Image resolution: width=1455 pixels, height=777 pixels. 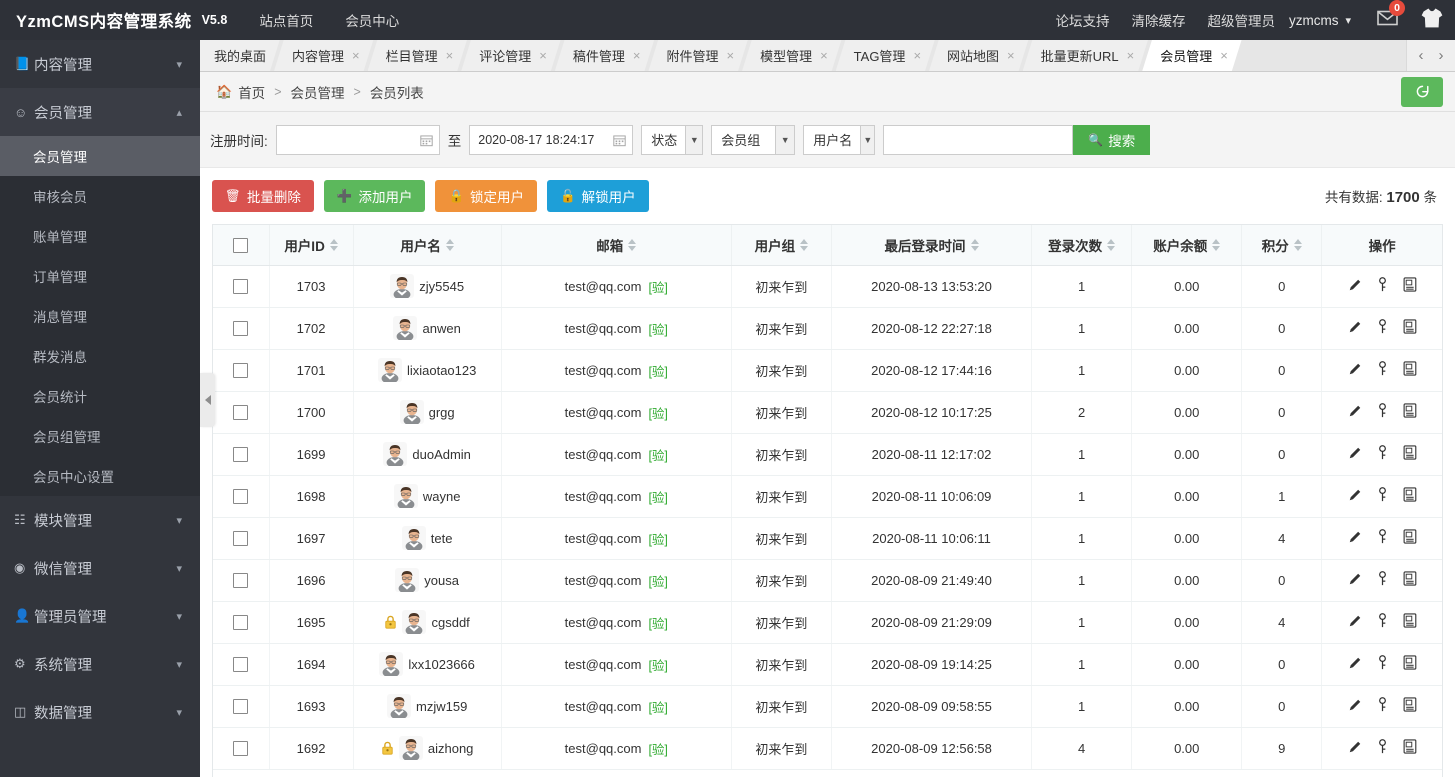 What do you see at coordinates (932, 245) in the screenshot?
I see `col-last-login: 最后登录时间` at bounding box center [932, 245].